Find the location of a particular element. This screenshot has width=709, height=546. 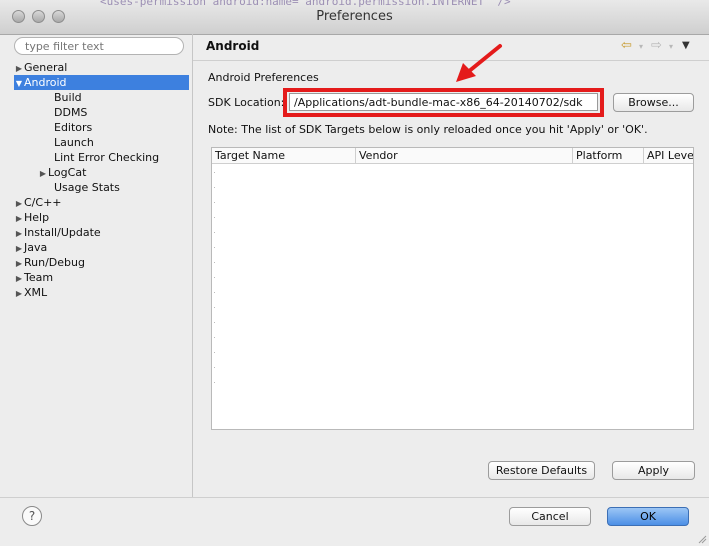

tree-item-android: ▼ Android is located at coordinates (101, 82).